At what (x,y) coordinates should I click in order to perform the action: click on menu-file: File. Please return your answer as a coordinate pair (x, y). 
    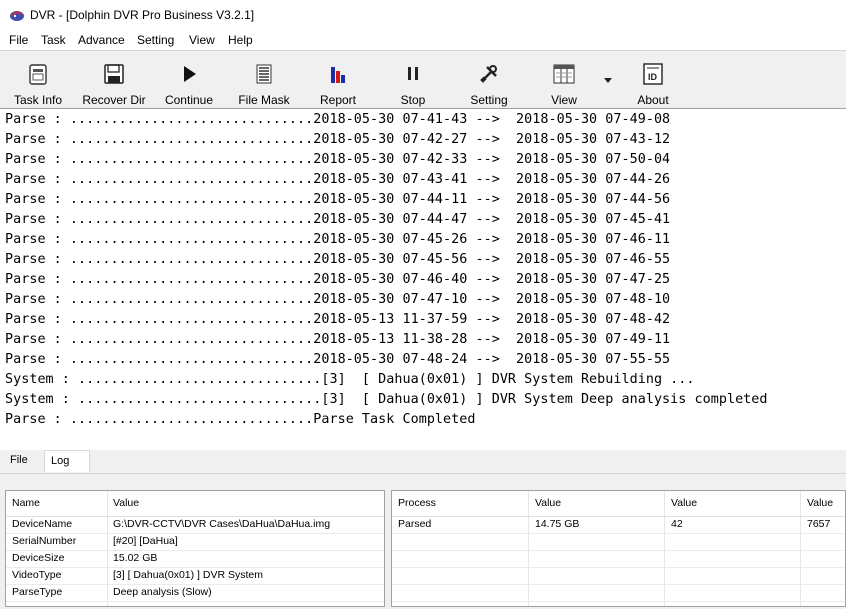
    Looking at the image, I should click on (18, 40).